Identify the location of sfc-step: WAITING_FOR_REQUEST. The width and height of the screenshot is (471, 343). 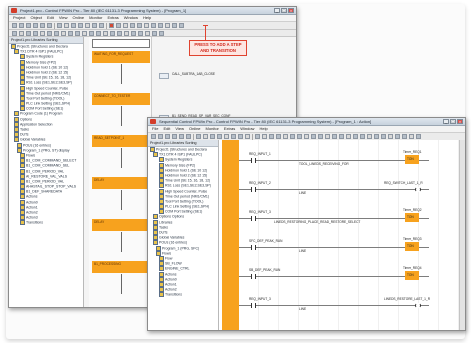
(121, 57).